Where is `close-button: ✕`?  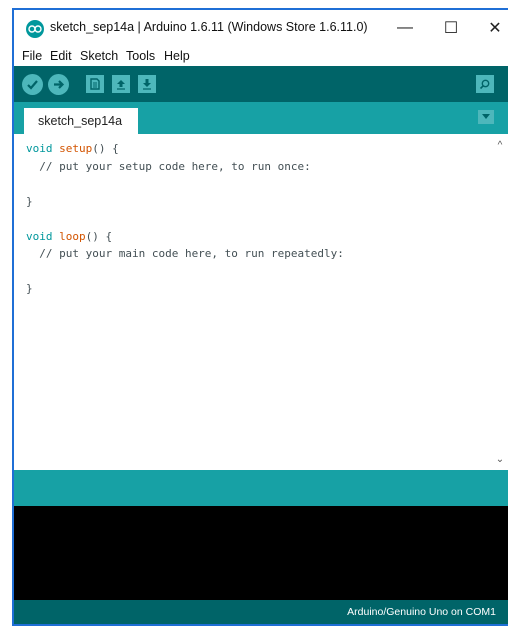
close-button: ✕ is located at coordinates (490, 28).